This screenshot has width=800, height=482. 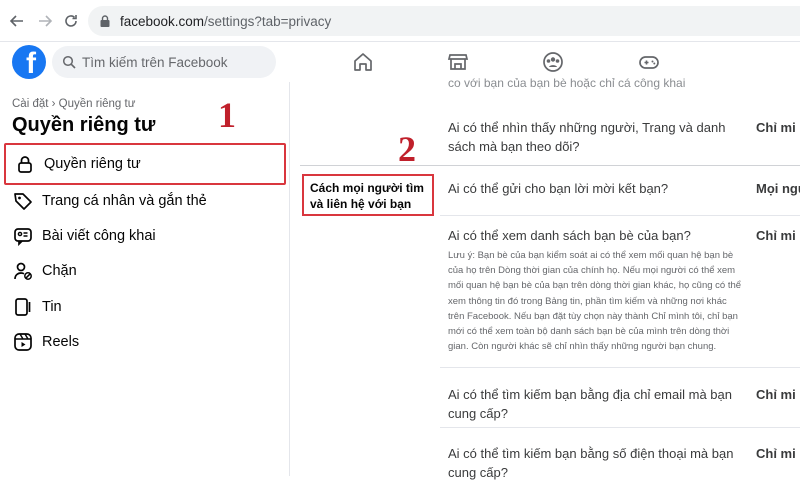 What do you see at coordinates (69, 62) in the screenshot?
I see `search-icon` at bounding box center [69, 62].